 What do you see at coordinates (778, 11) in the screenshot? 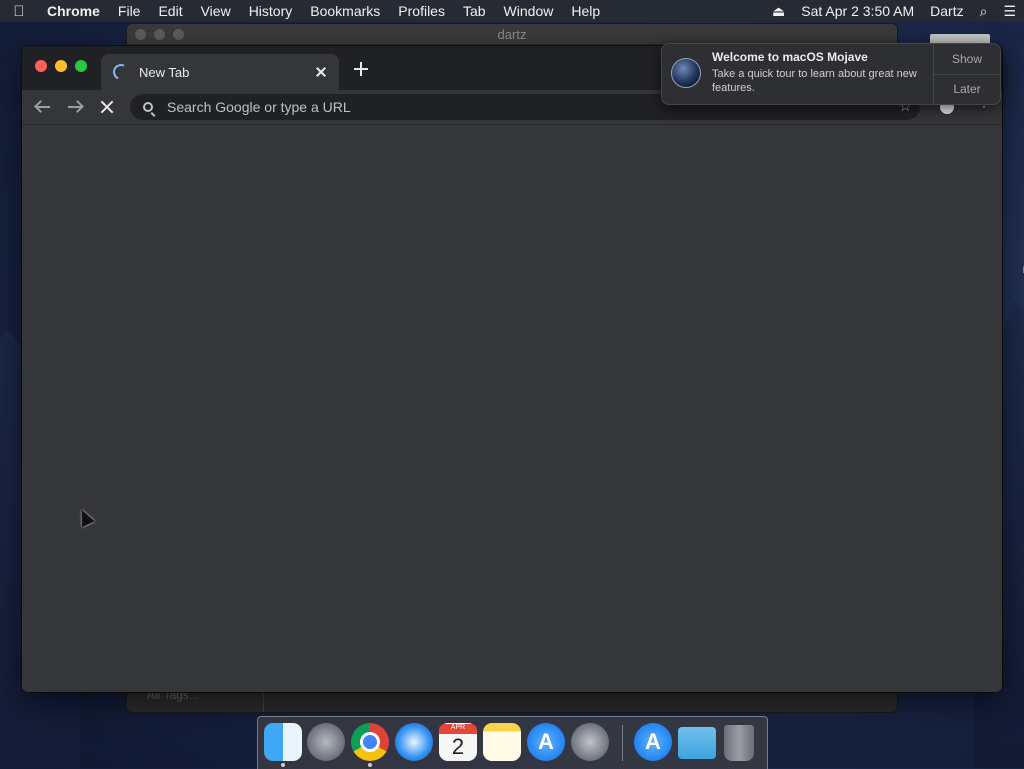
I see `eject-icon: ⏏` at bounding box center [778, 11].